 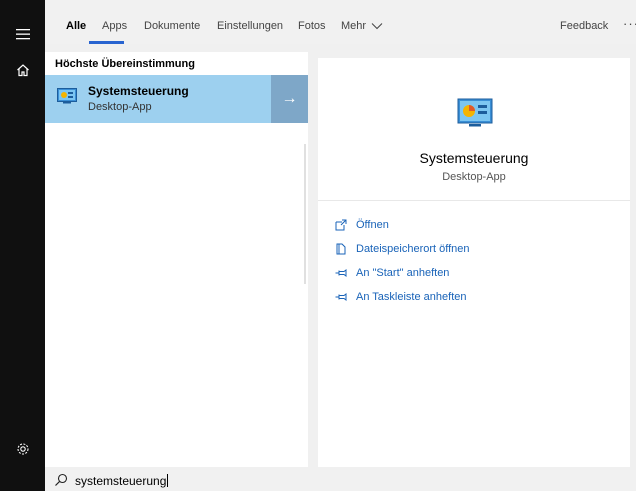 I want to click on arrow-right-icon: →, so click(x=289, y=98).